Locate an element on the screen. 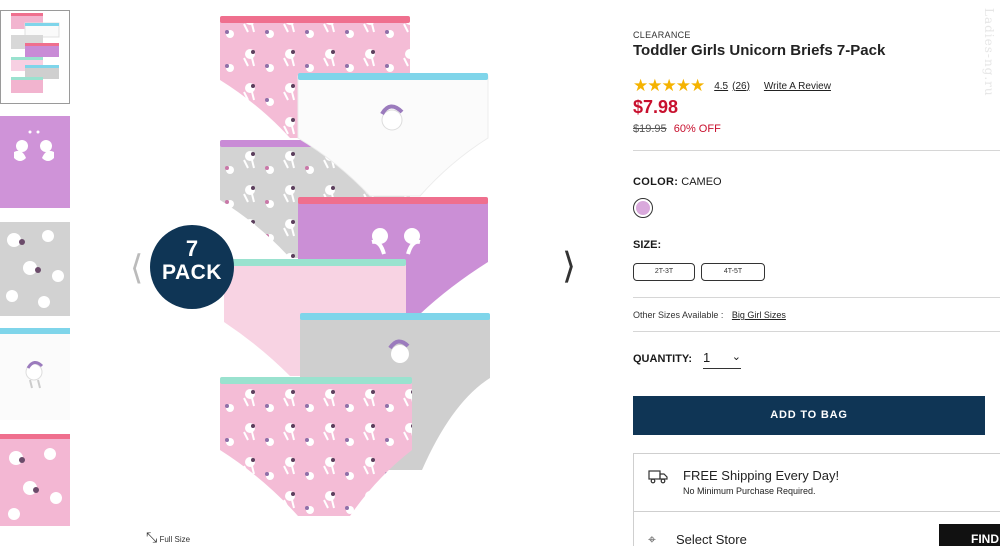 The image size is (1000, 546). big-girl-sizes-link: Big Girl Sizes is located at coordinates (759, 315).